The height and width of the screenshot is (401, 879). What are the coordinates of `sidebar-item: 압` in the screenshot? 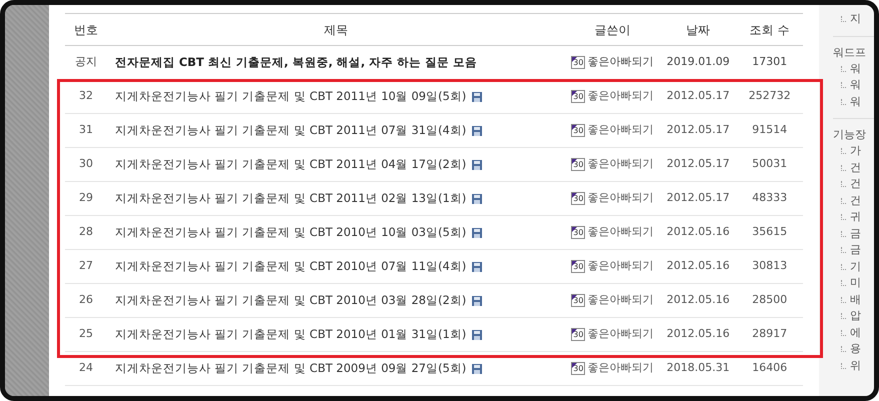 It's located at (855, 316).